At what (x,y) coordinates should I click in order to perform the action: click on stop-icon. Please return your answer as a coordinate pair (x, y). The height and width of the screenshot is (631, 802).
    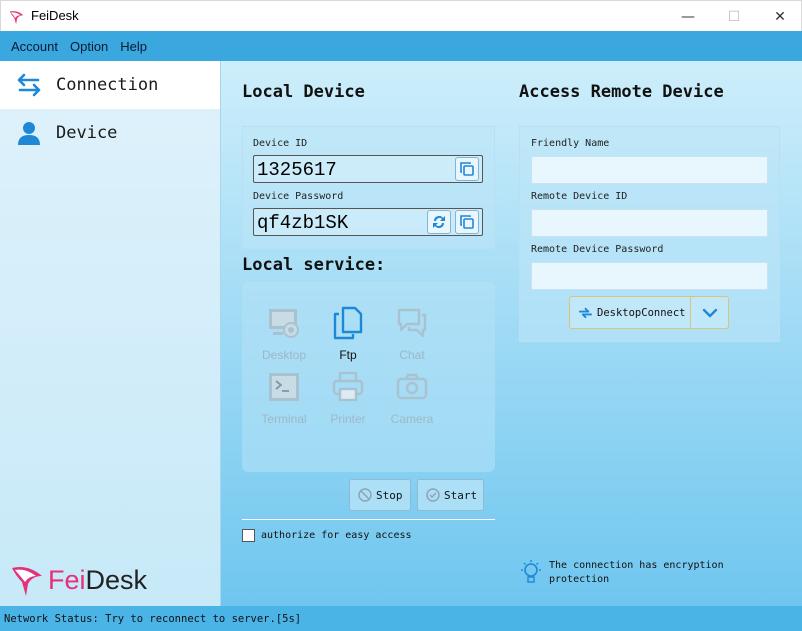
    Looking at the image, I should click on (365, 495).